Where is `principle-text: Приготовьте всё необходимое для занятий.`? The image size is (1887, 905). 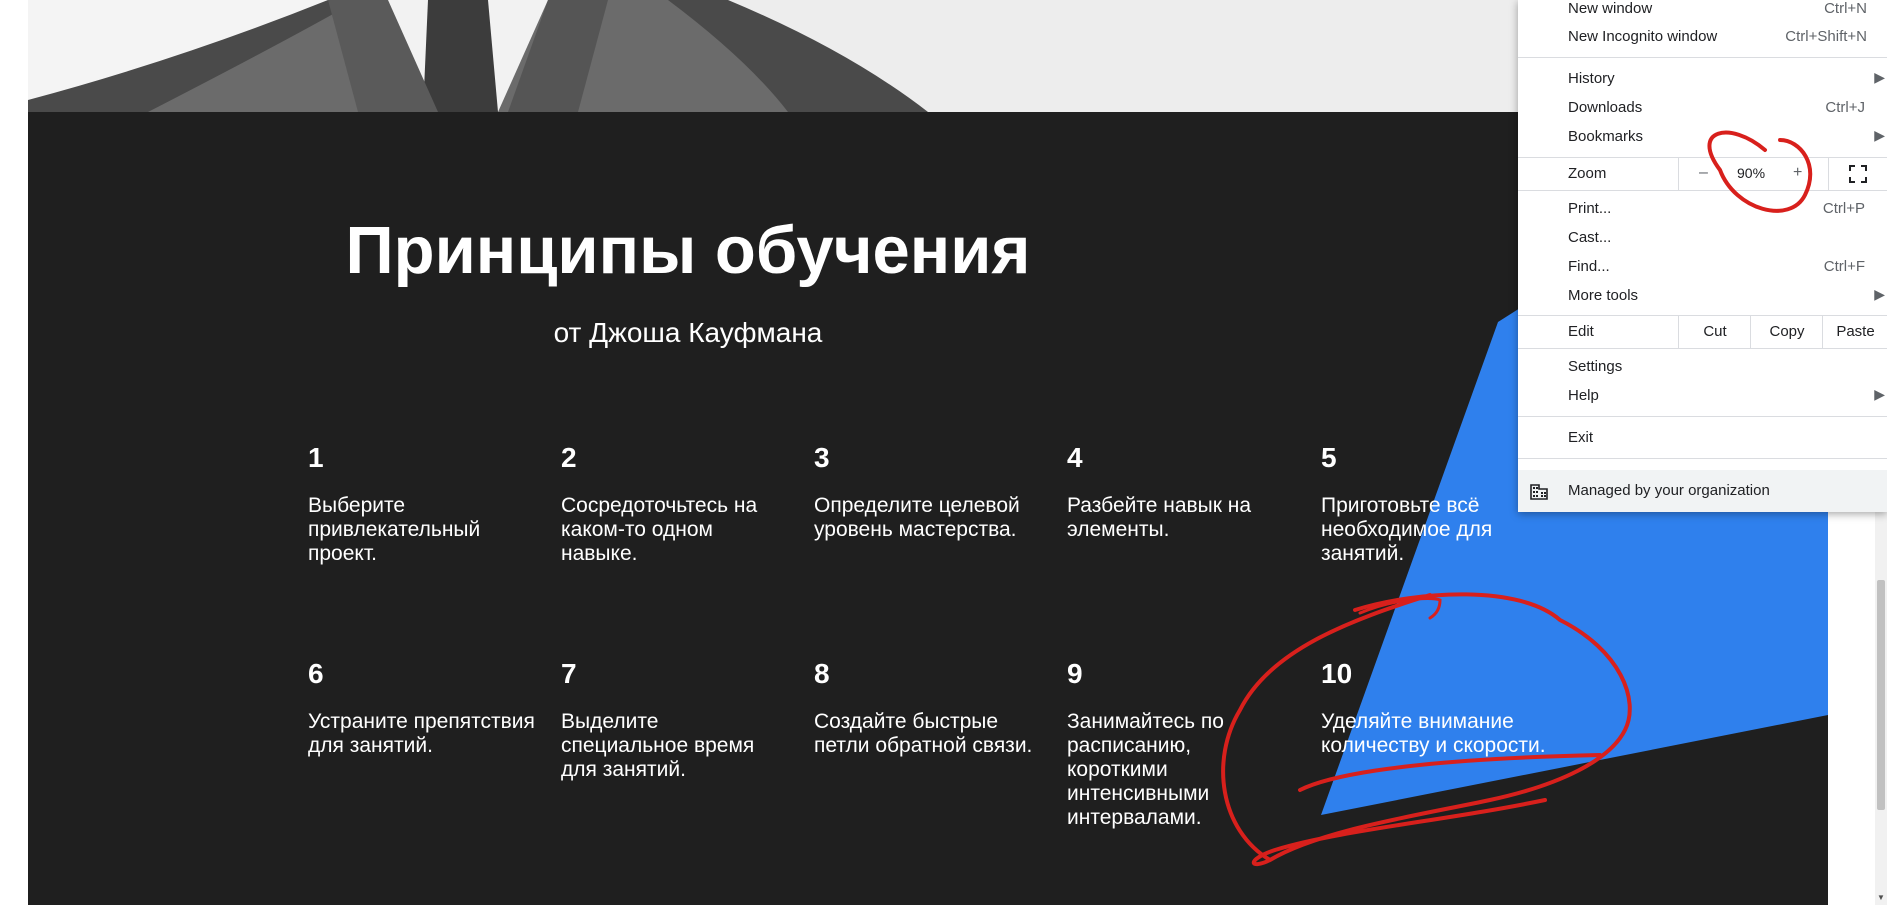 principle-text: Приготовьте всё необходимое для занятий. is located at coordinates (1407, 529).